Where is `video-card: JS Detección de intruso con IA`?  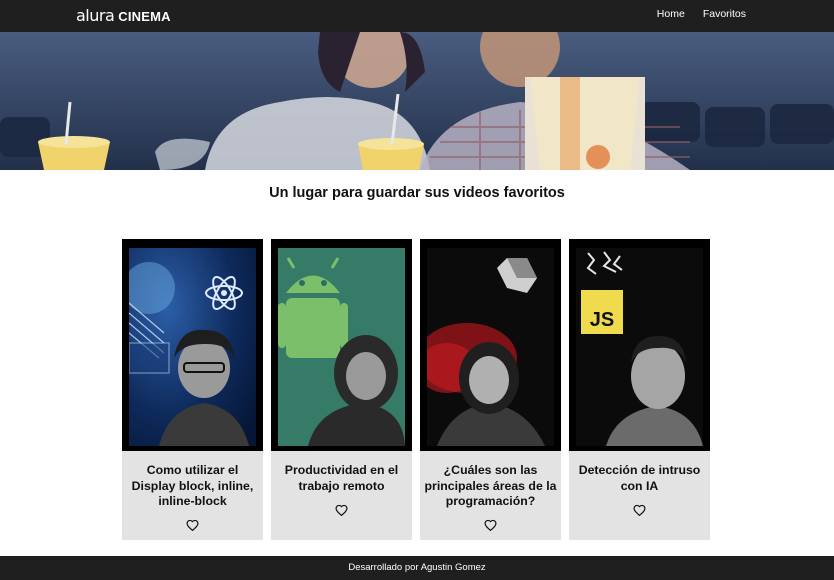
video-card: JS Detección de intruso con IA is located at coordinates (639, 389).